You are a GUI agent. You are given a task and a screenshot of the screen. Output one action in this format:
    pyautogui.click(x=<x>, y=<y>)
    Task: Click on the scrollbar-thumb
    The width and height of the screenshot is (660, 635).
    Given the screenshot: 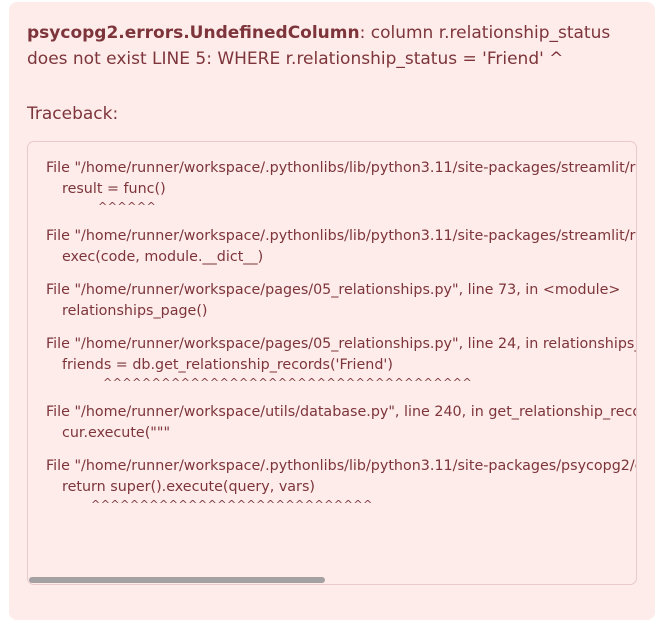 What is the action you would take?
    pyautogui.click(x=177, y=580)
    